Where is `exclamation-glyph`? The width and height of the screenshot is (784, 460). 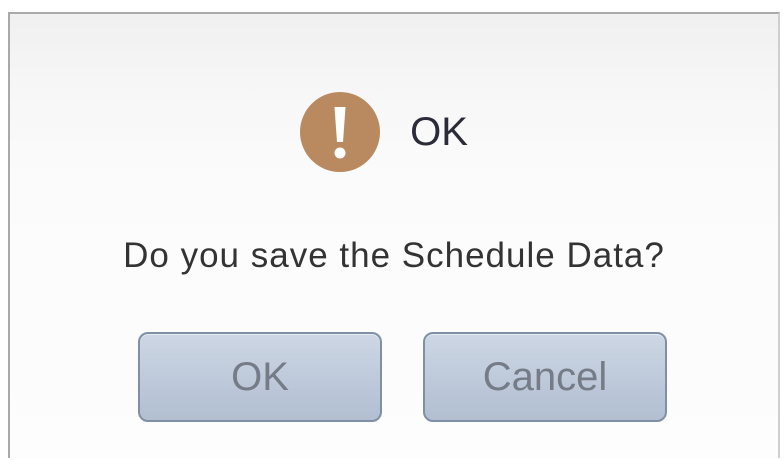 exclamation-glyph is located at coordinates (340, 133).